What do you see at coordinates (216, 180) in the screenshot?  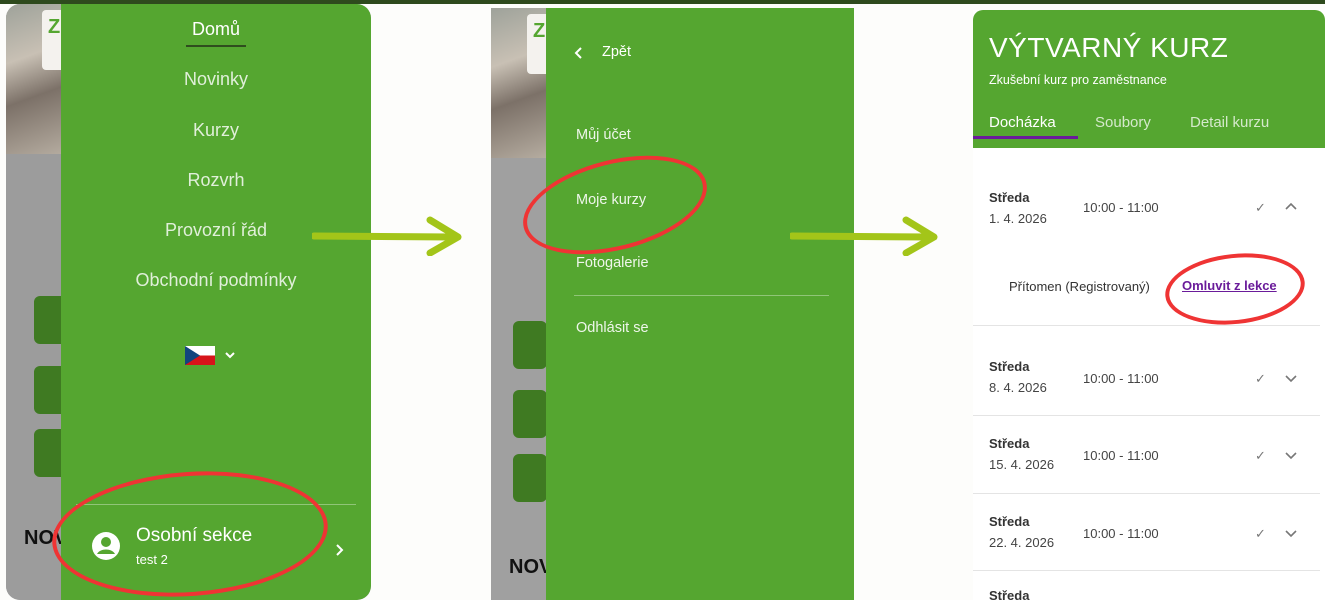 I see `menu-item-rozvrh: Rozvrh` at bounding box center [216, 180].